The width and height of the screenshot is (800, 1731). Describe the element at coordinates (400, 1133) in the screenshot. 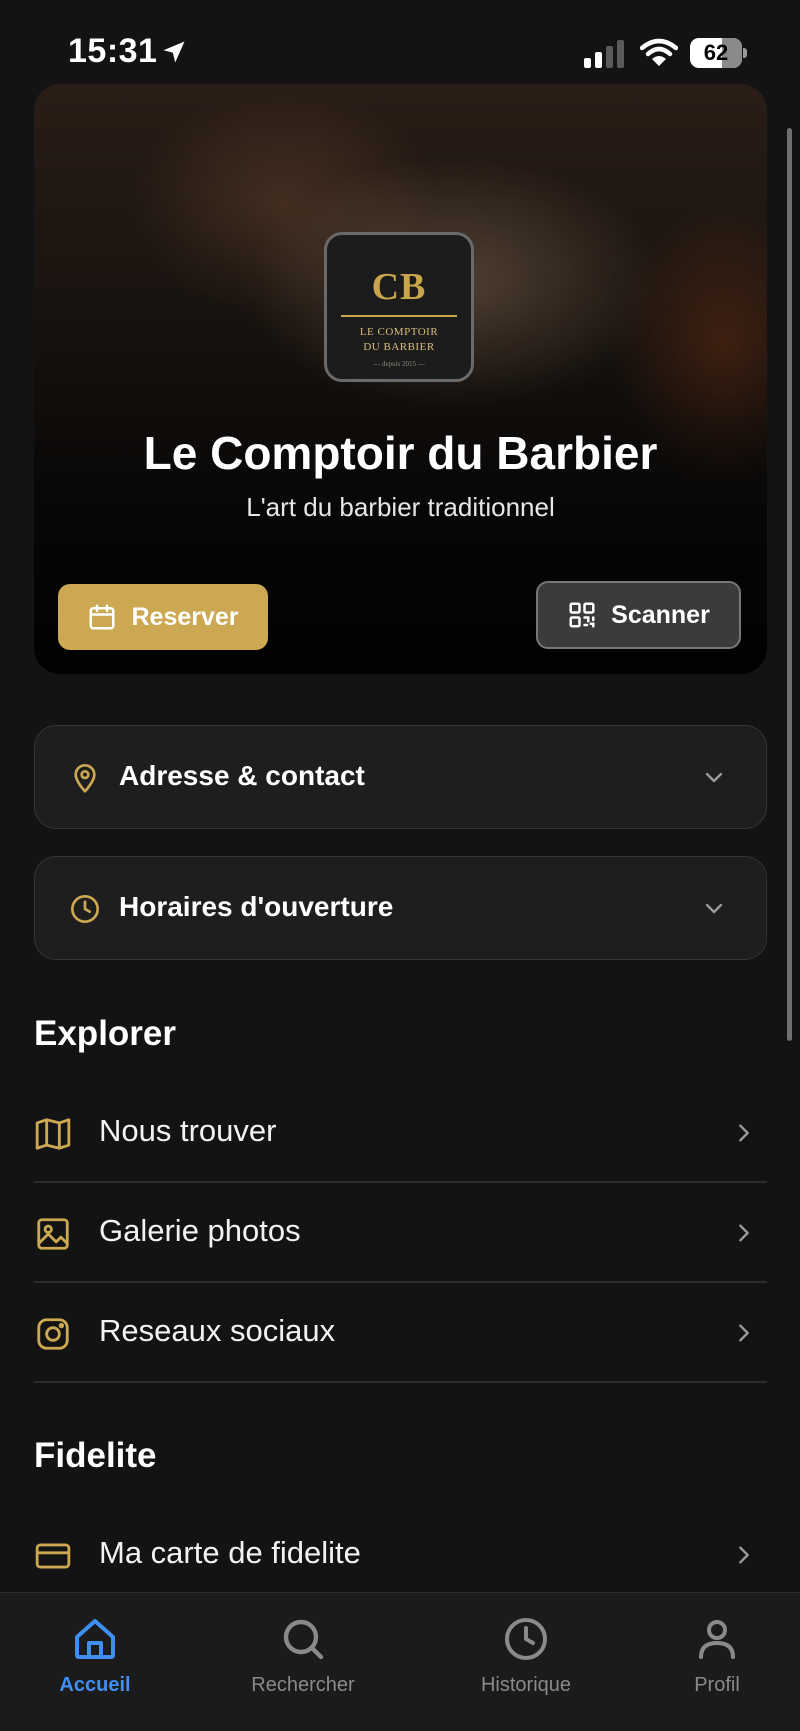

I see `list-item-nous-trouver: Nous trouver` at that location.